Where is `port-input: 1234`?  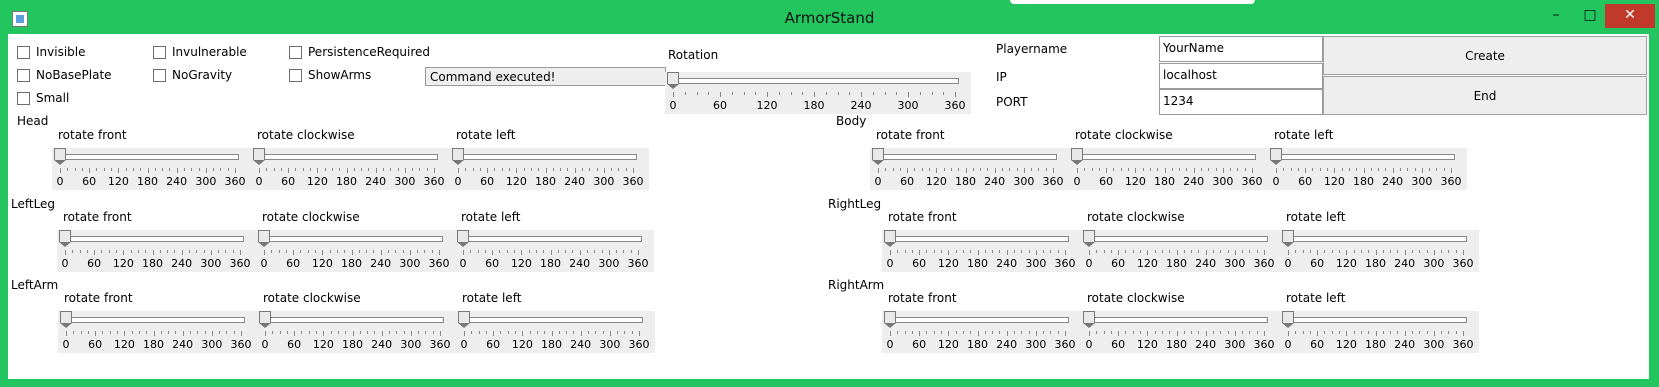
port-input: 1234 is located at coordinates (1241, 102).